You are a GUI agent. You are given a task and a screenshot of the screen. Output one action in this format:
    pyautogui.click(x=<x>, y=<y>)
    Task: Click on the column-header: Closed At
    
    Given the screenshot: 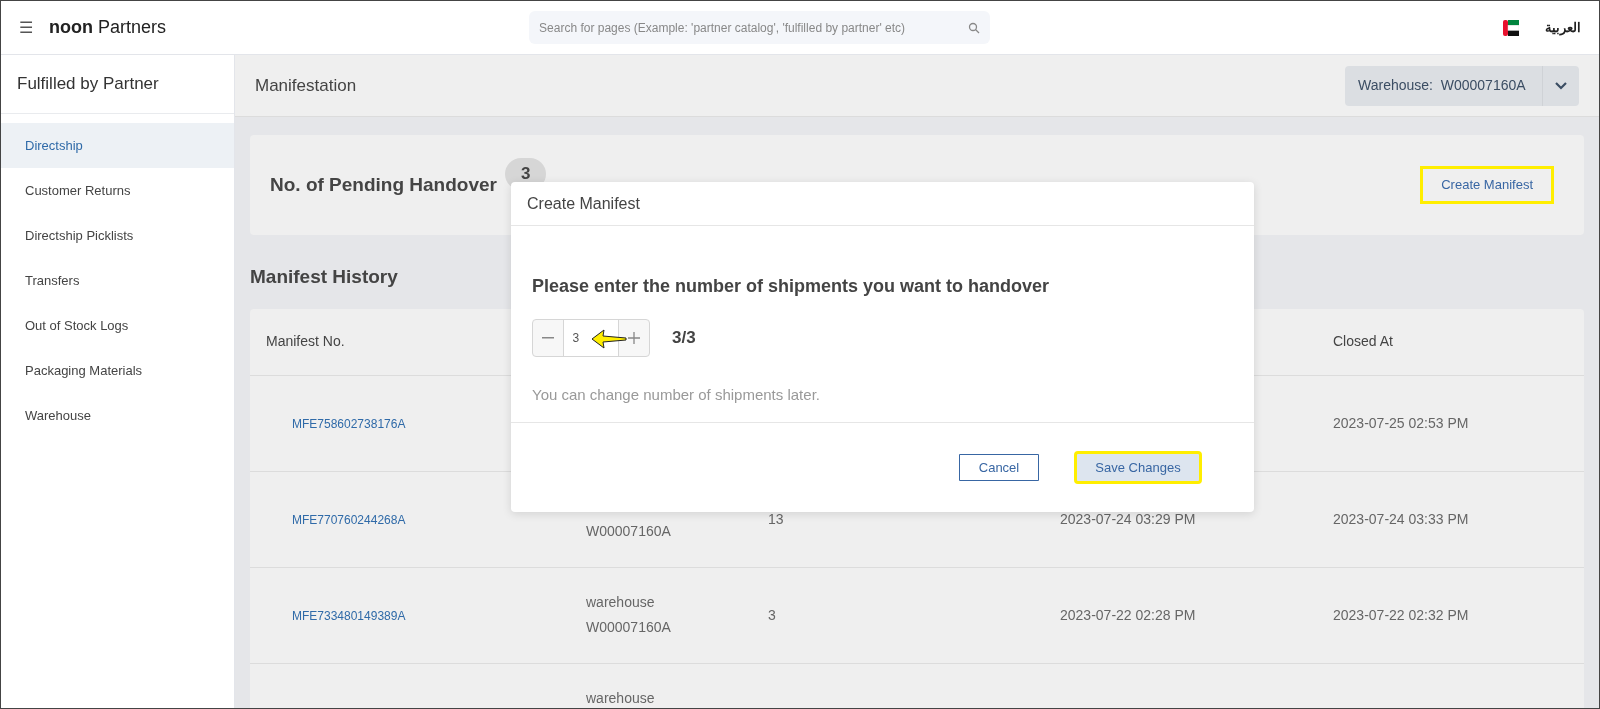 What is the action you would take?
    pyautogui.click(x=1363, y=341)
    